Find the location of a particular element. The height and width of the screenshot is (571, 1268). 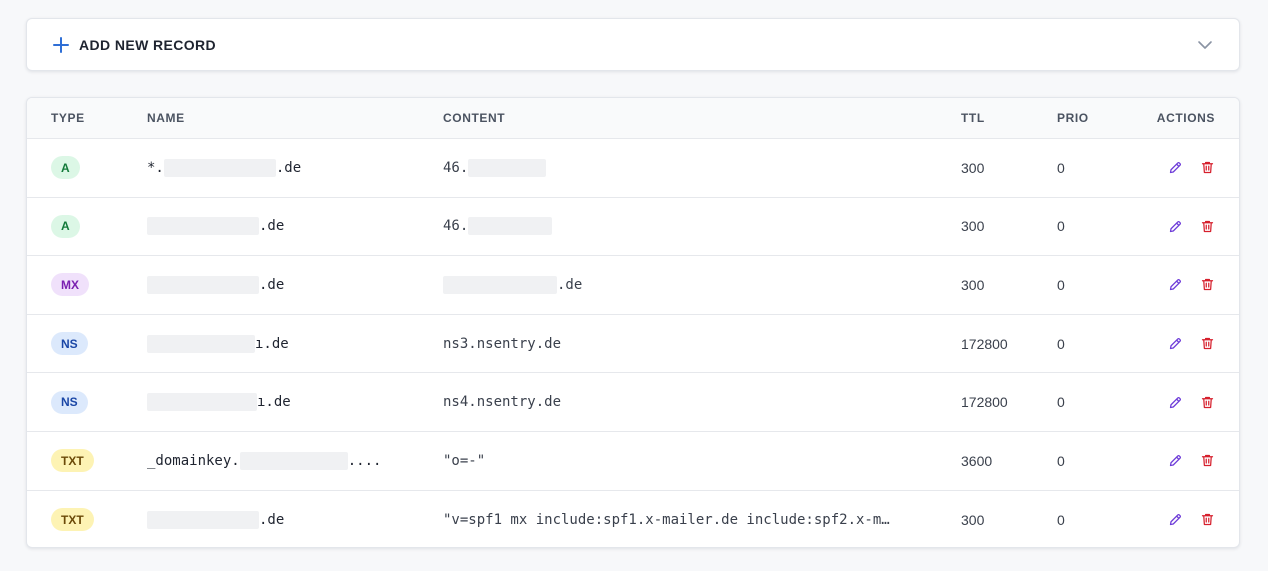

record-content: ns3.nsentry.de is located at coordinates (502, 344).